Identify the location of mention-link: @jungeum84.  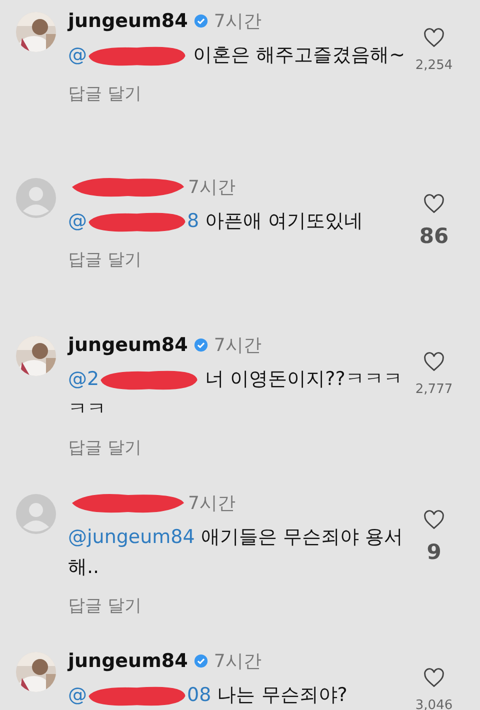
(131, 537).